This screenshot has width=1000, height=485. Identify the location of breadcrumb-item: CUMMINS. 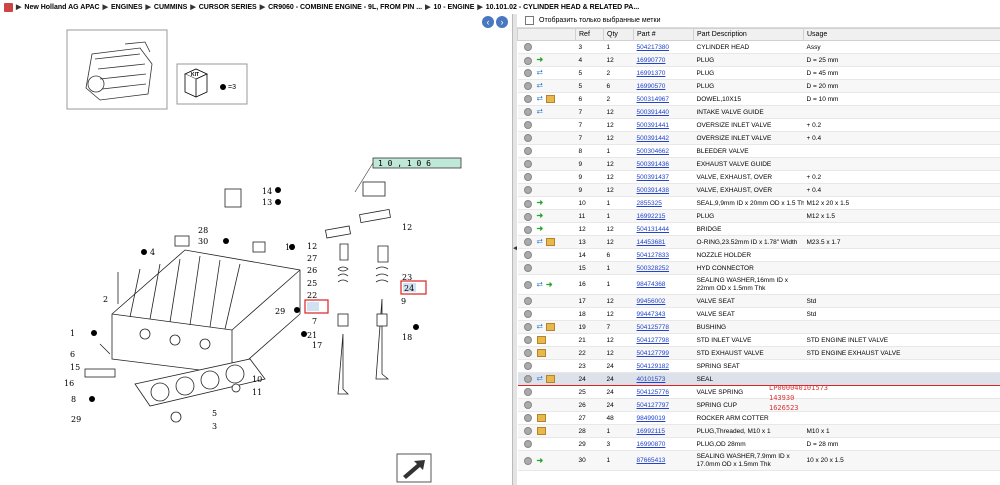
(170, 7).